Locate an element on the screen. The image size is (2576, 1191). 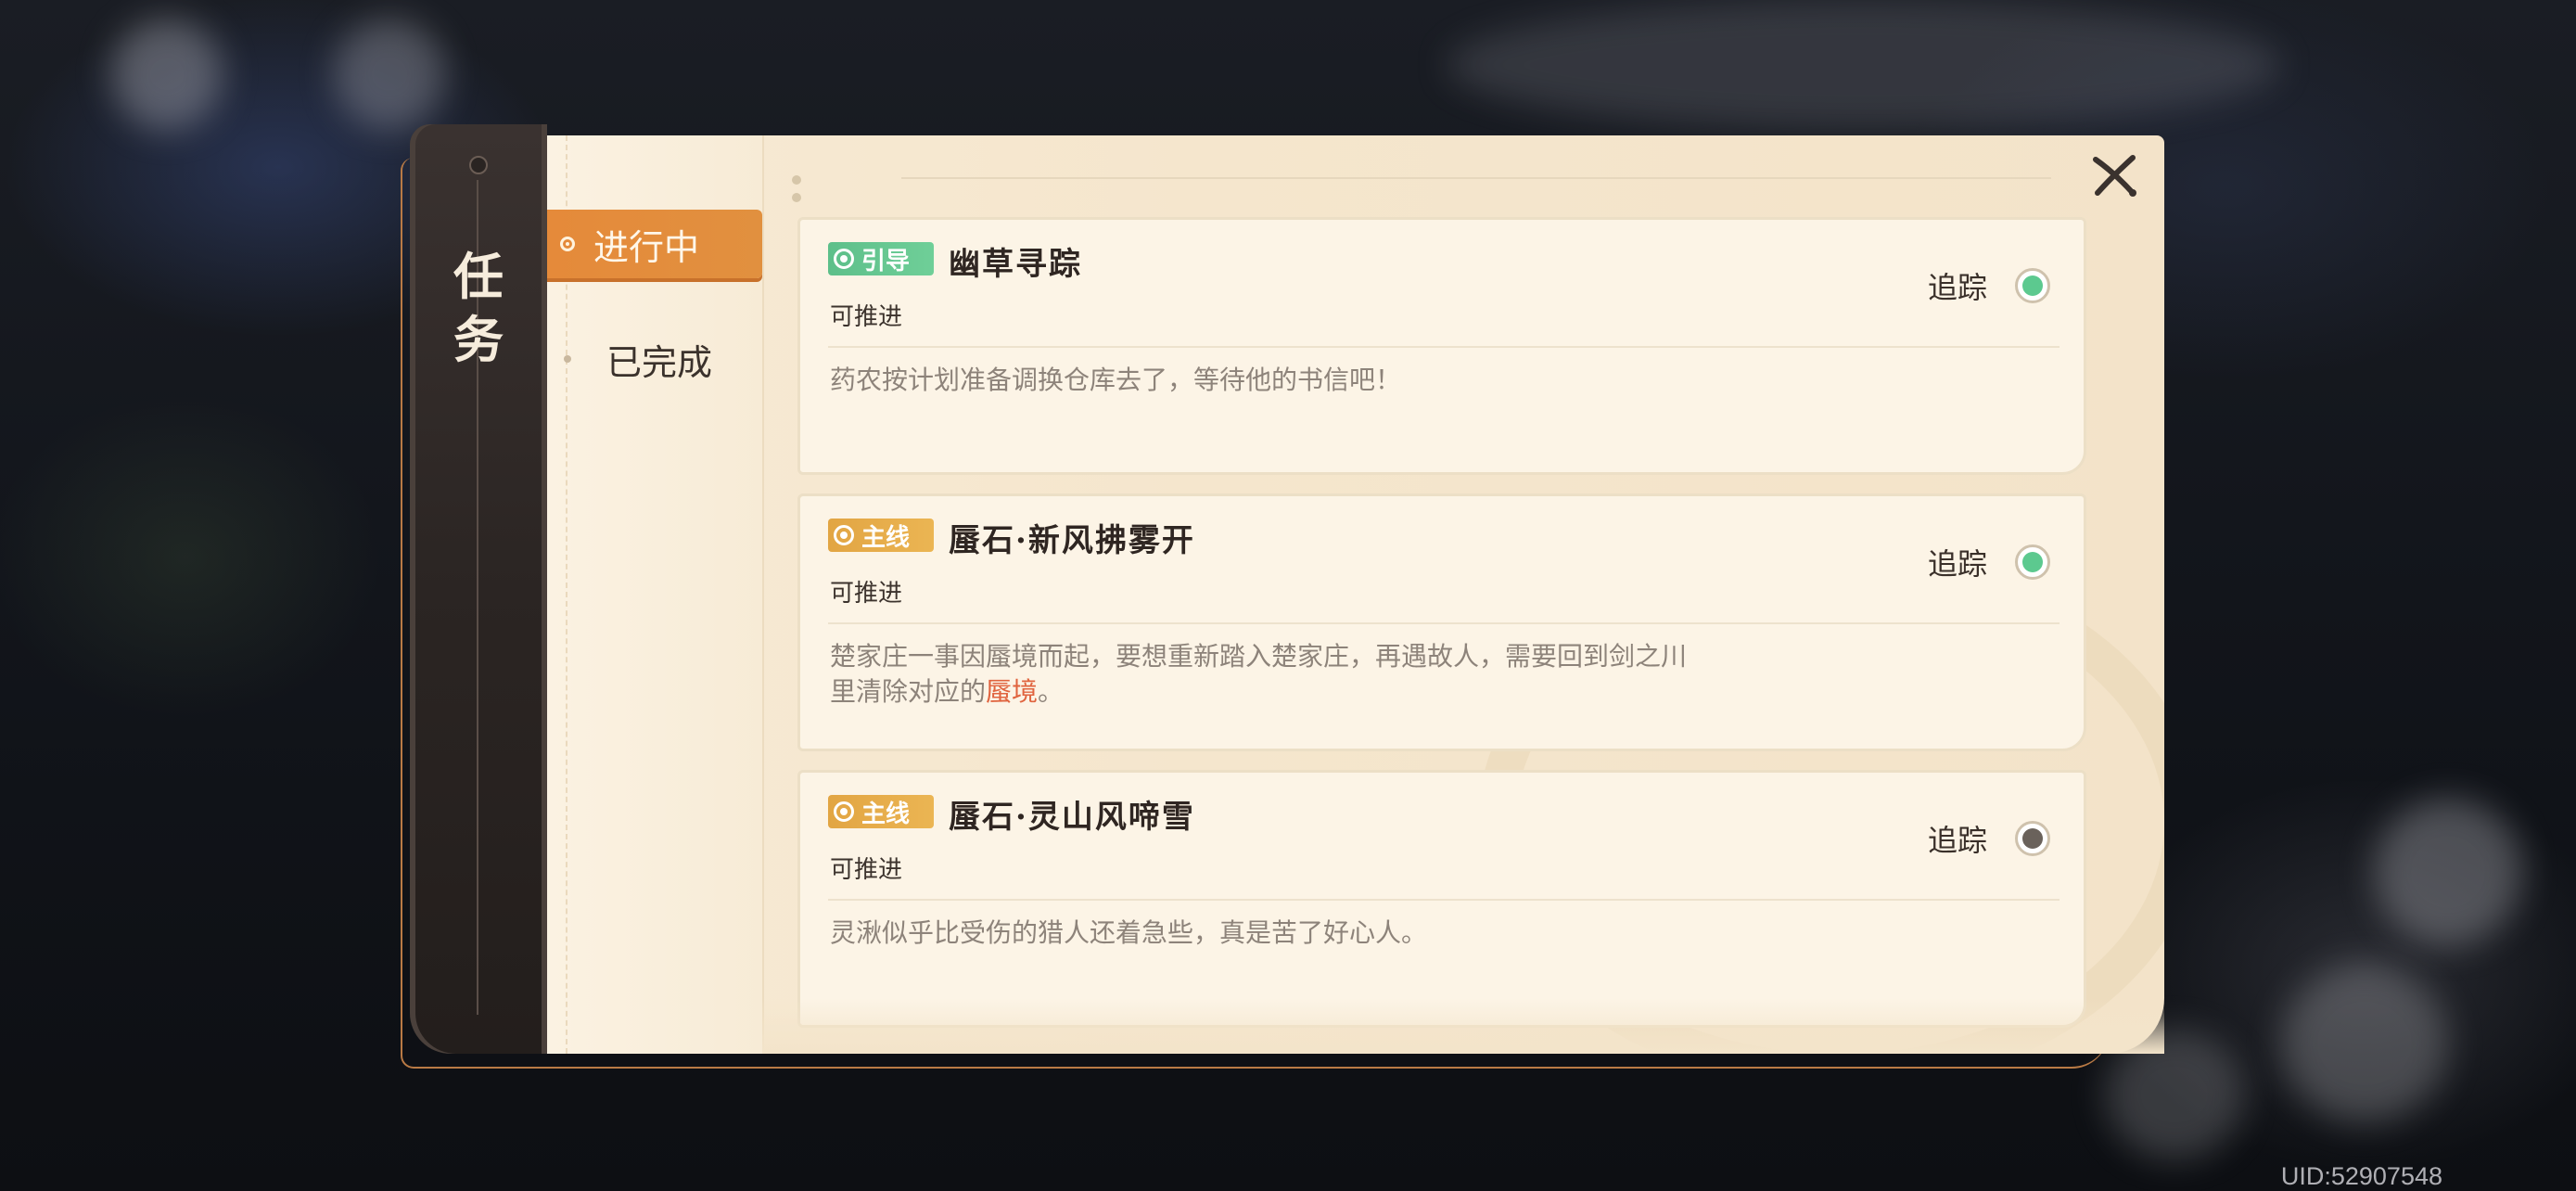
badge-label: 引导 is located at coordinates (886, 261).